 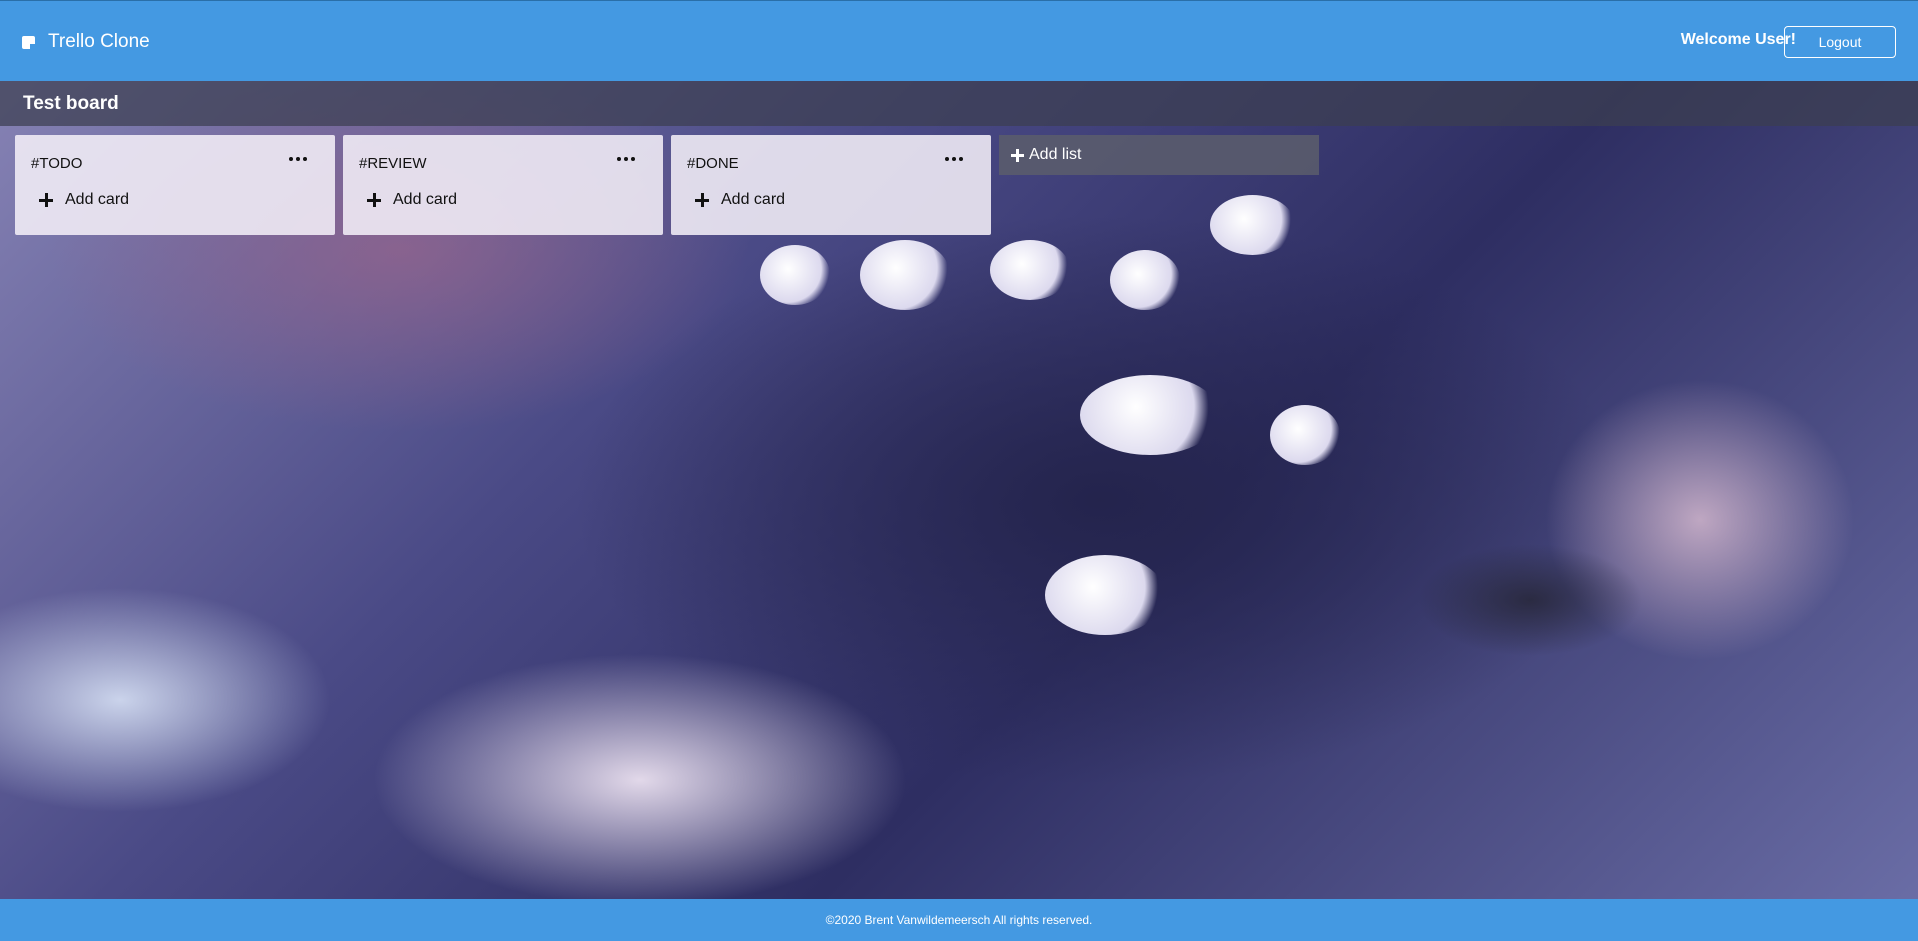 What do you see at coordinates (713, 163) in the screenshot?
I see `list-title: #DONE` at bounding box center [713, 163].